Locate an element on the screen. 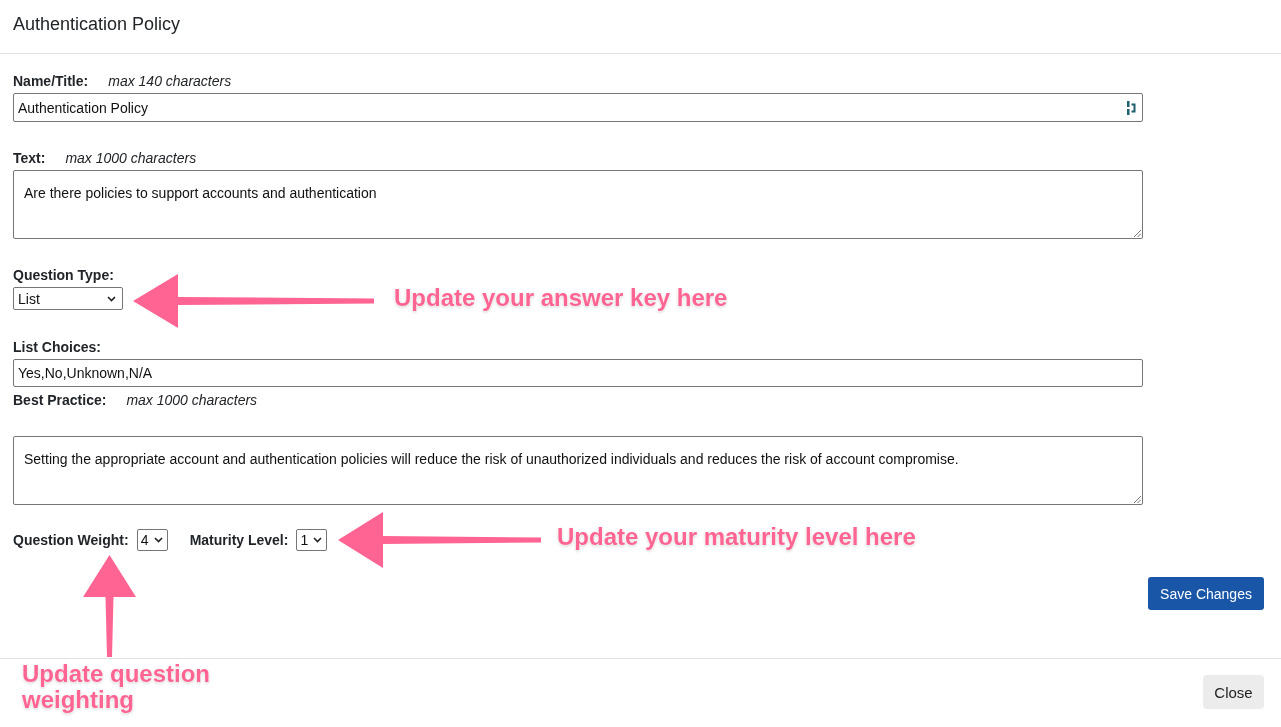 The image size is (1281, 727). field-hint: max 140 characters is located at coordinates (170, 81).